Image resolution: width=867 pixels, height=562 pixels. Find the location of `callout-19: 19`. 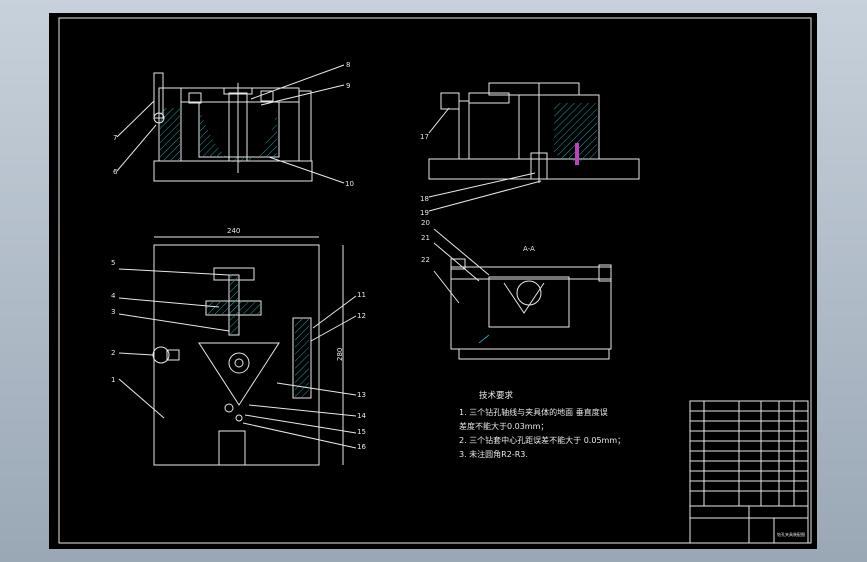

callout-19: 19 is located at coordinates (424, 213).